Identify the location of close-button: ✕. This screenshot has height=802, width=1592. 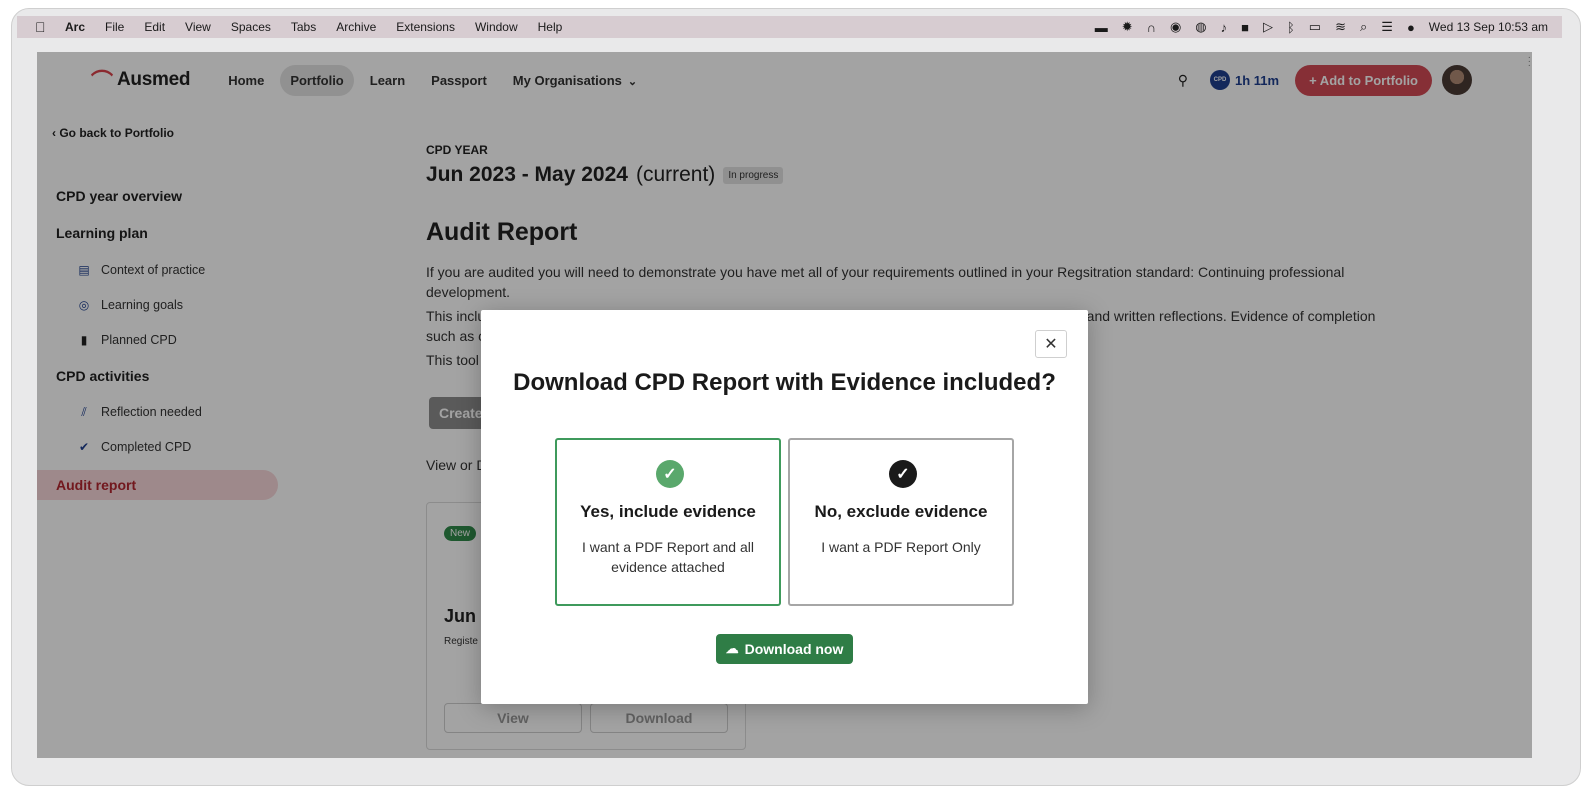
(1051, 344).